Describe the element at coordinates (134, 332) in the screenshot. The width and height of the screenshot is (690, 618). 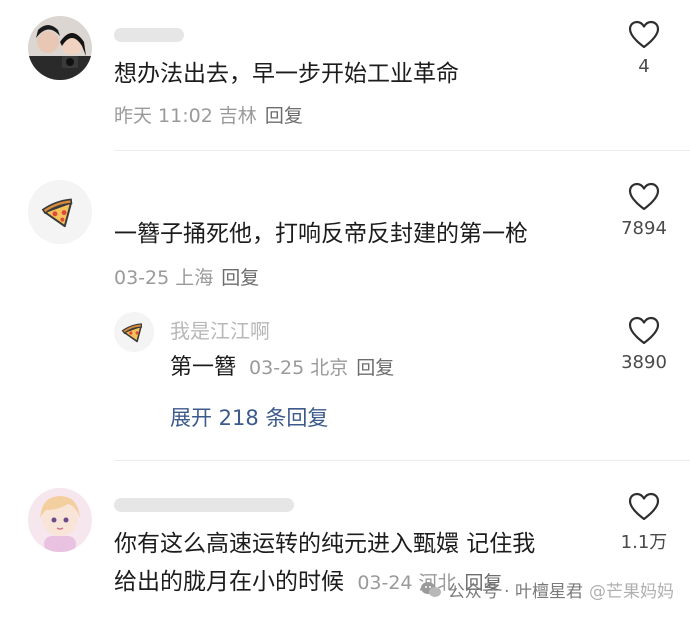
I see `reply-avatar` at that location.